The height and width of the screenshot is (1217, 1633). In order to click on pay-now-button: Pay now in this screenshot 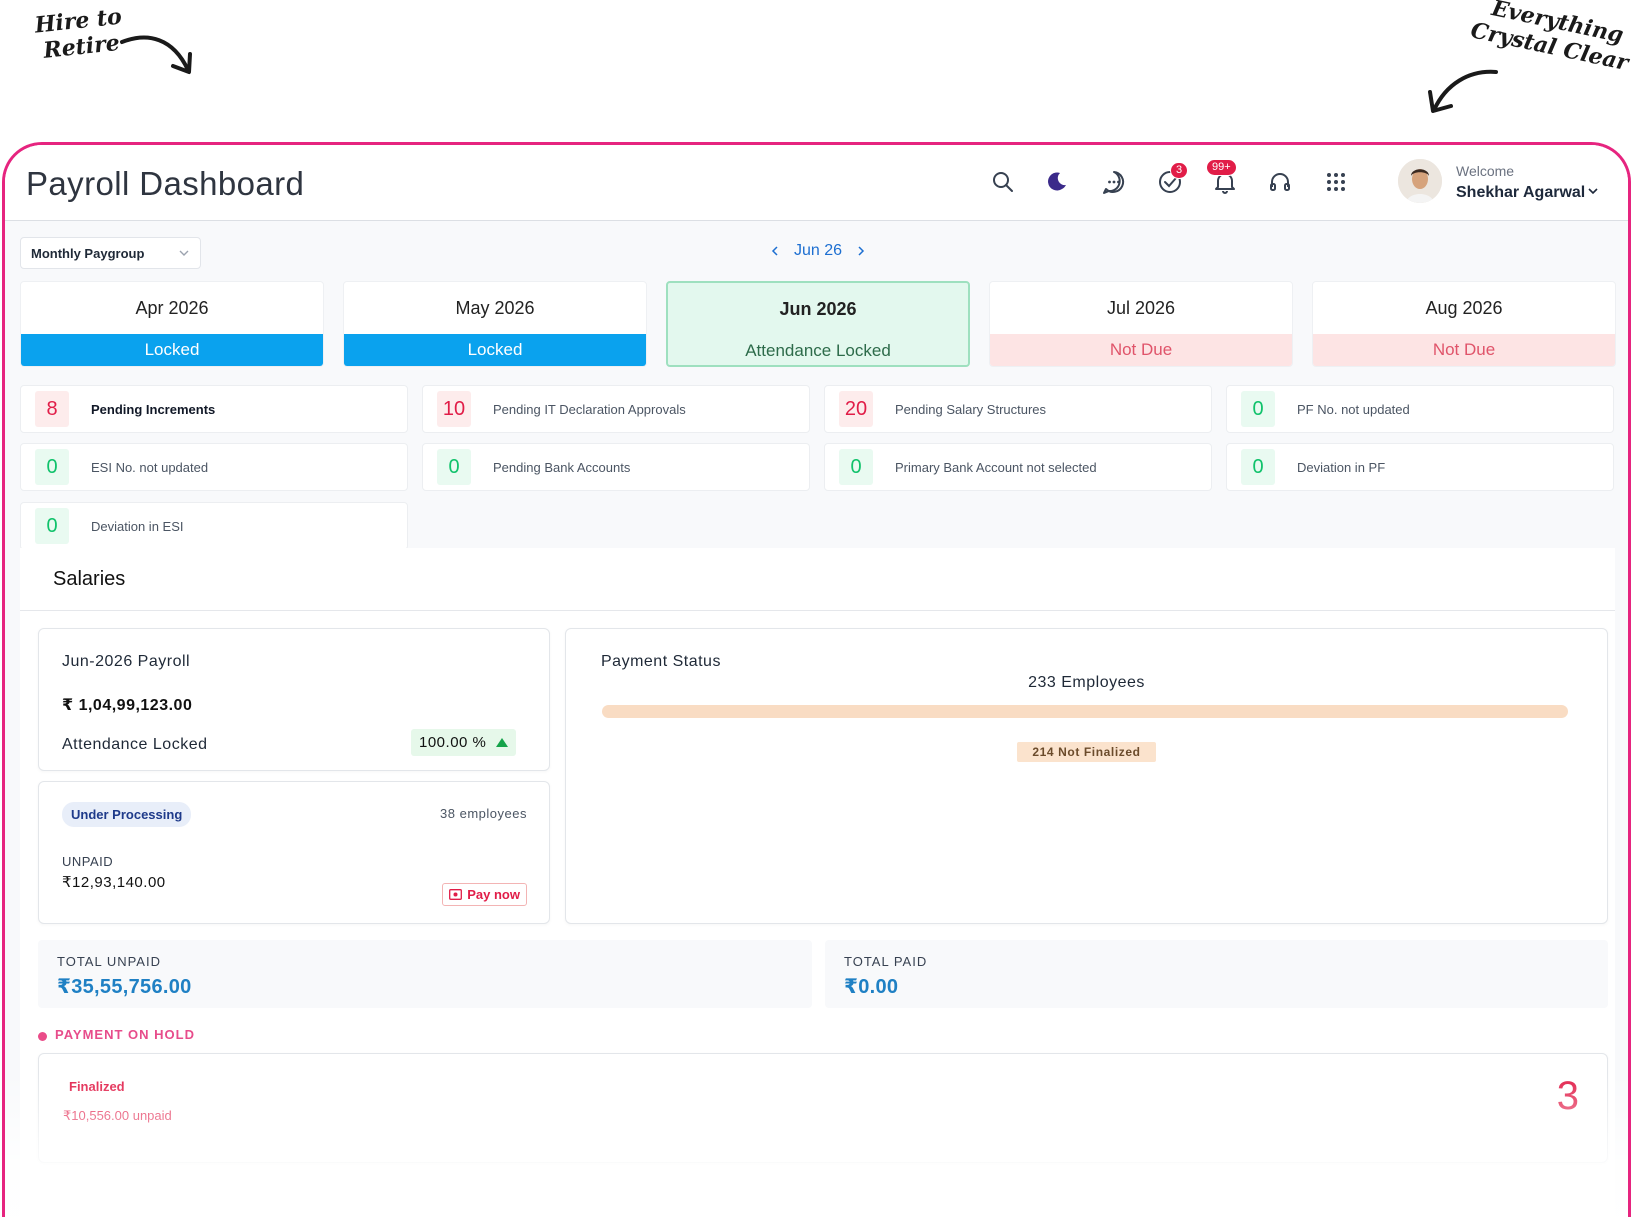, I will do `click(484, 894)`.